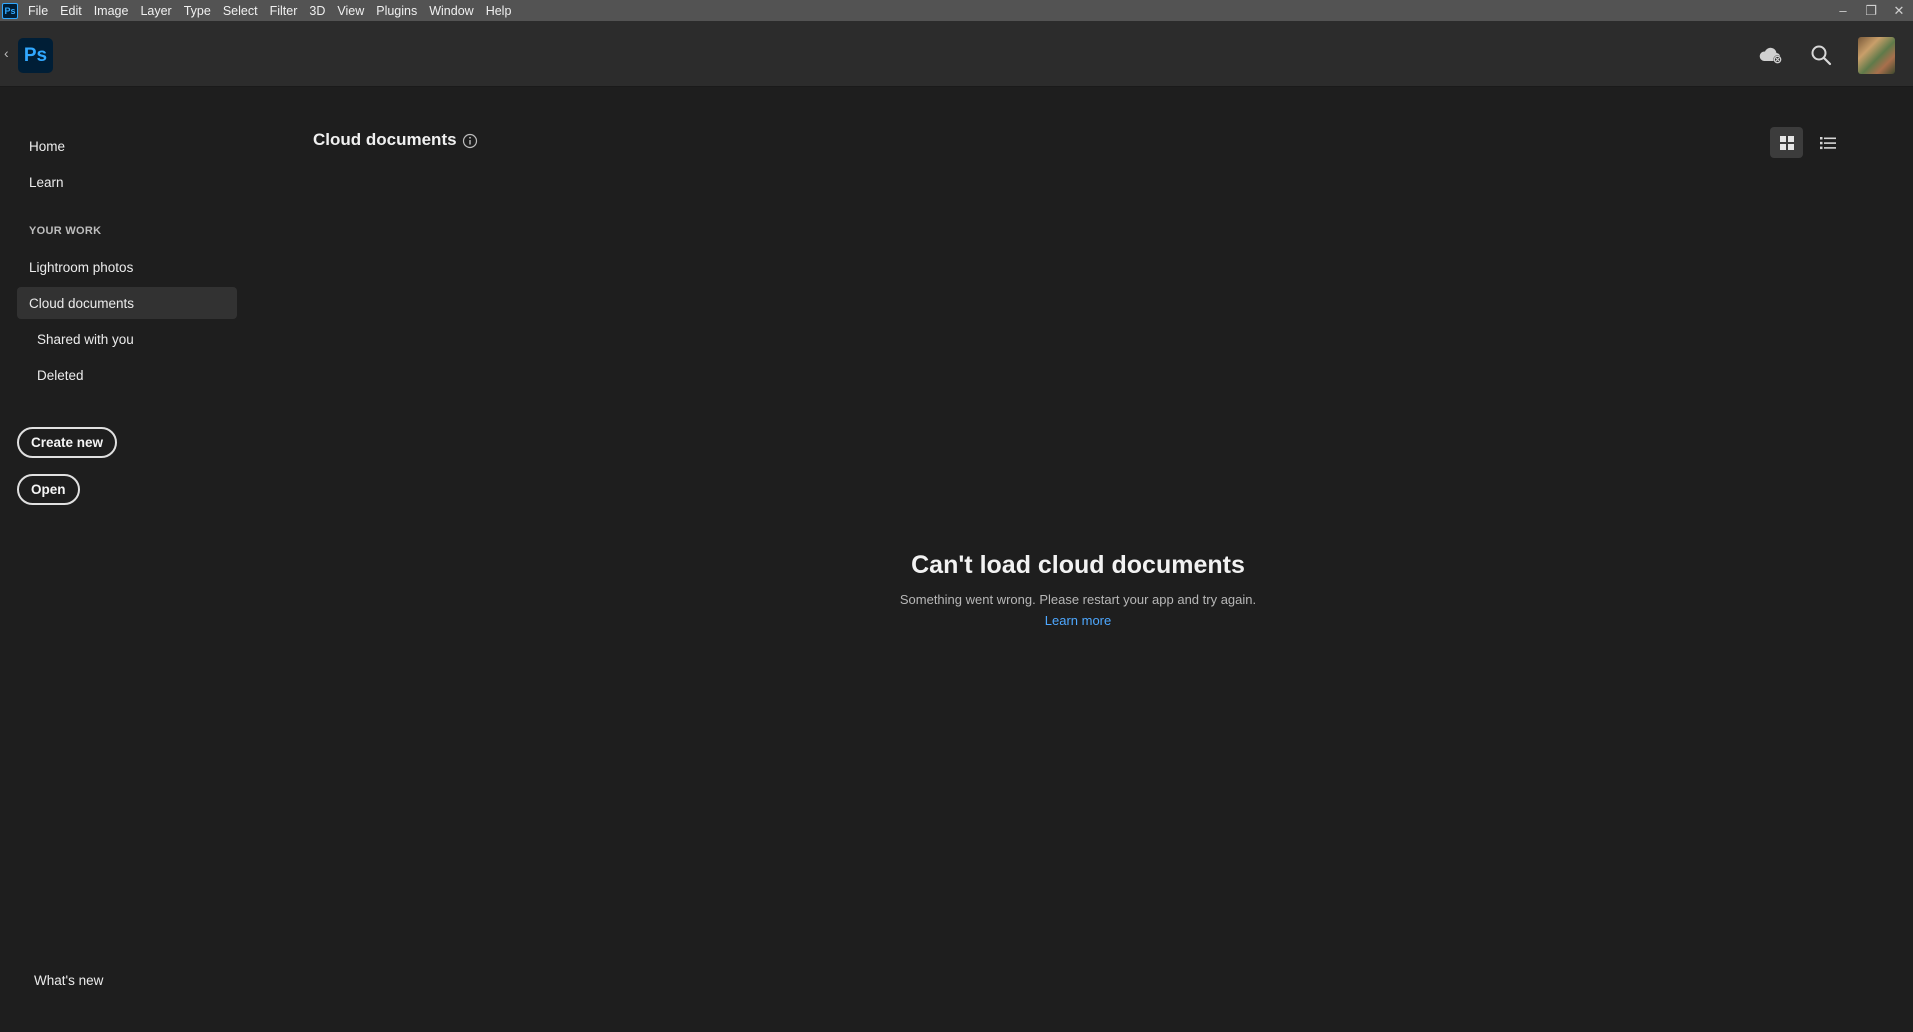  What do you see at coordinates (1078, 565) in the screenshot?
I see `empty-state-title: Can't load cloud documents` at bounding box center [1078, 565].